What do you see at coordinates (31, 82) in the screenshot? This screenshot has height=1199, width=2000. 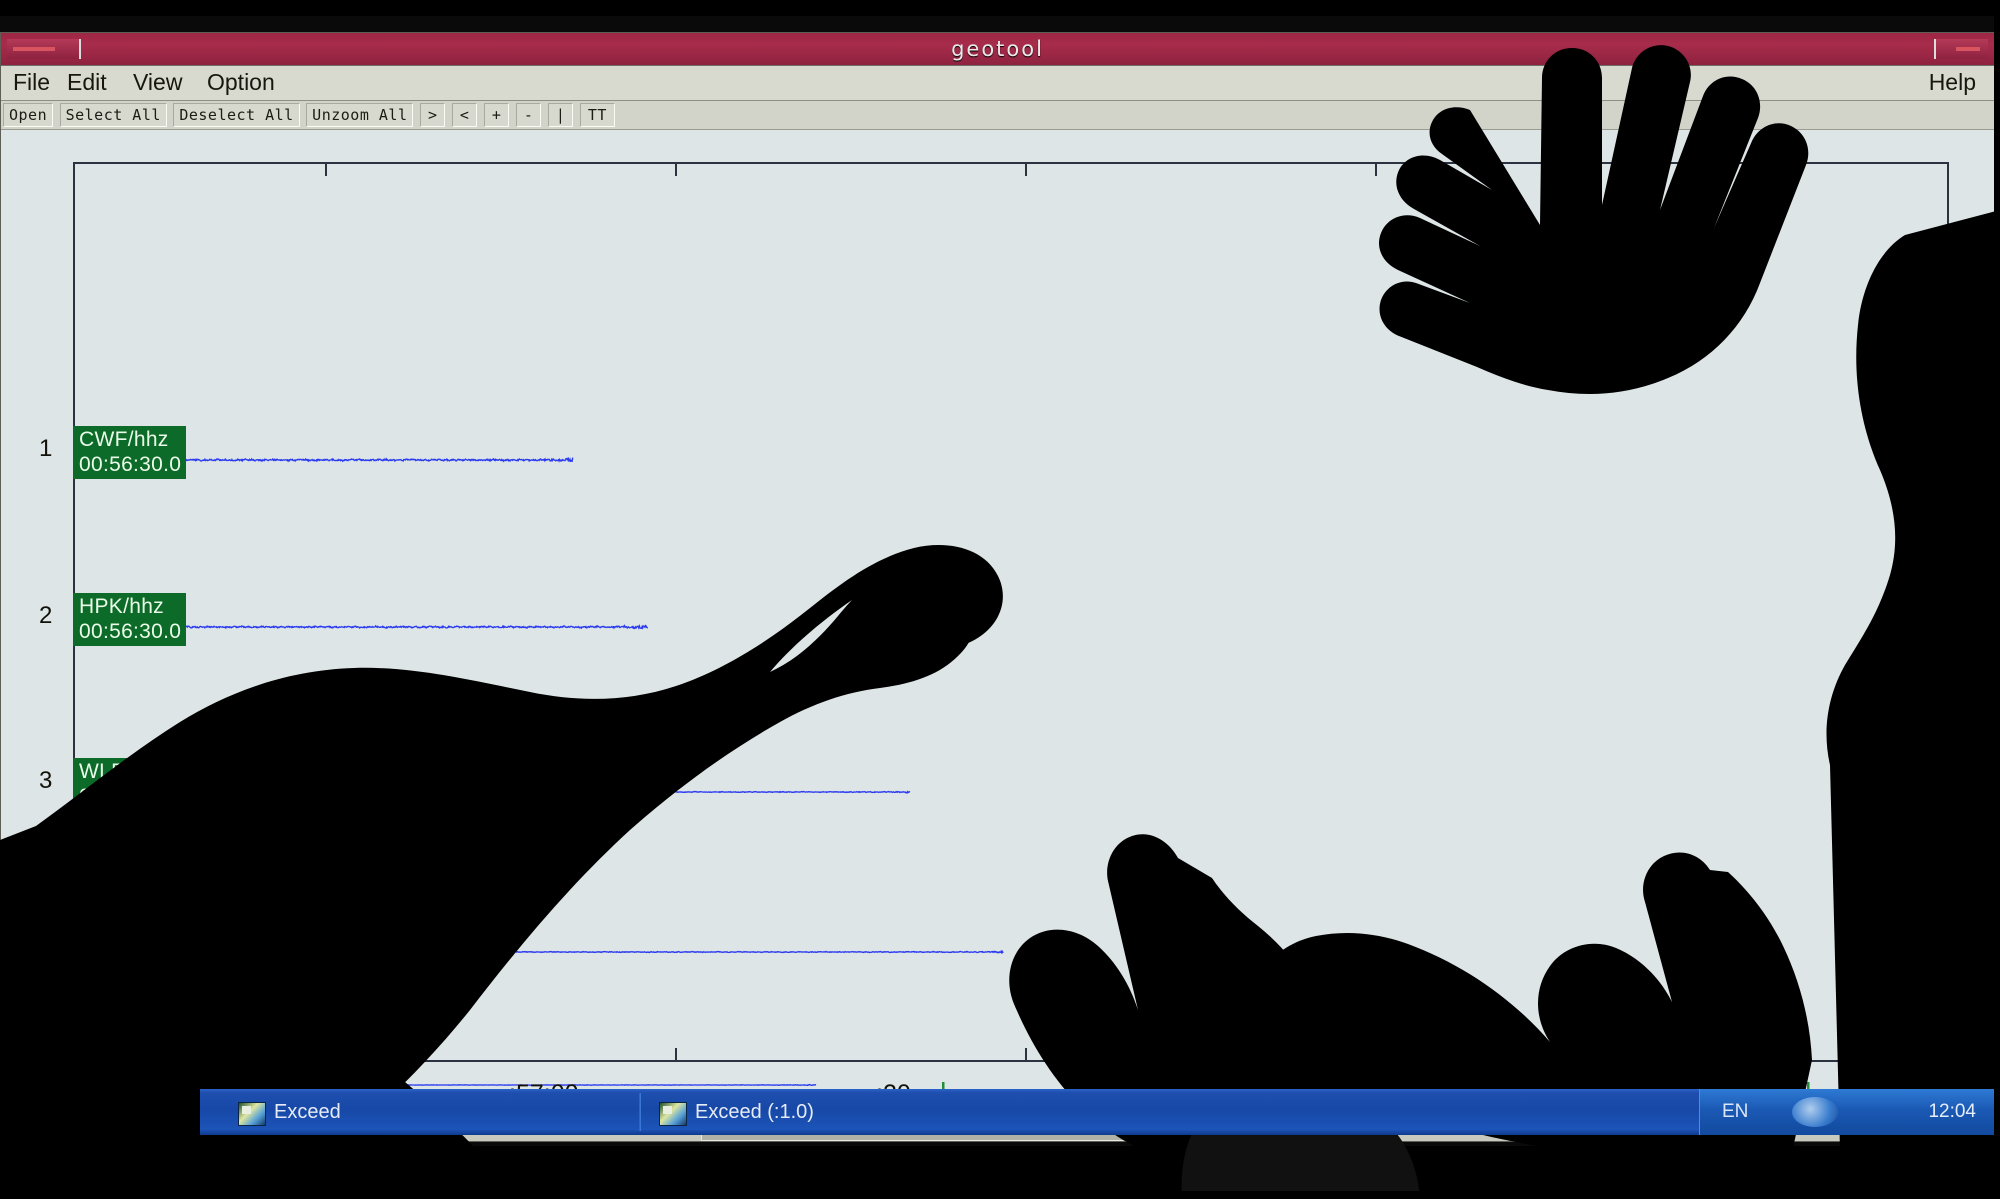 I see `menu-item-file: File` at bounding box center [31, 82].